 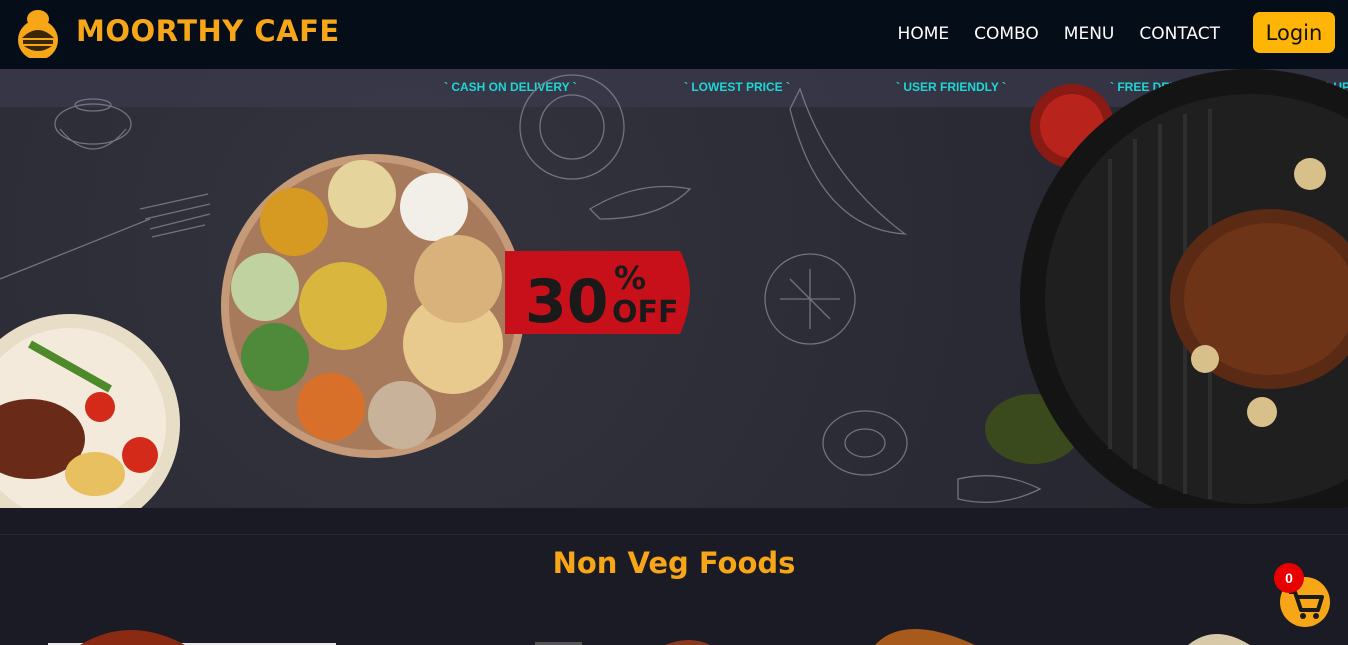 What do you see at coordinates (1006, 34) in the screenshot?
I see `nav-combo: COMBO` at bounding box center [1006, 34].